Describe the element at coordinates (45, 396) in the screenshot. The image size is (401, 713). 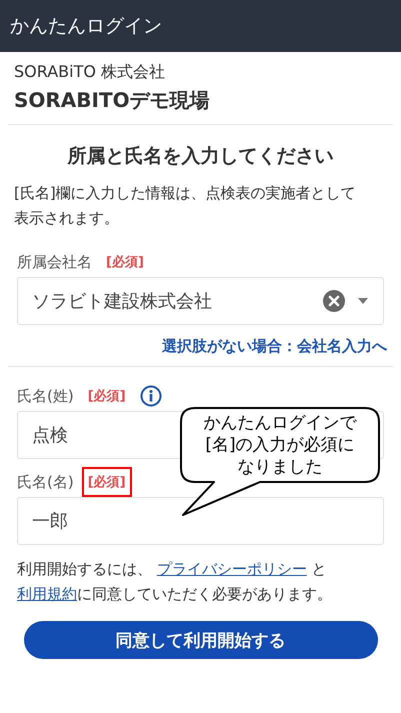
I see `field-label: 氏名(姓)` at that location.